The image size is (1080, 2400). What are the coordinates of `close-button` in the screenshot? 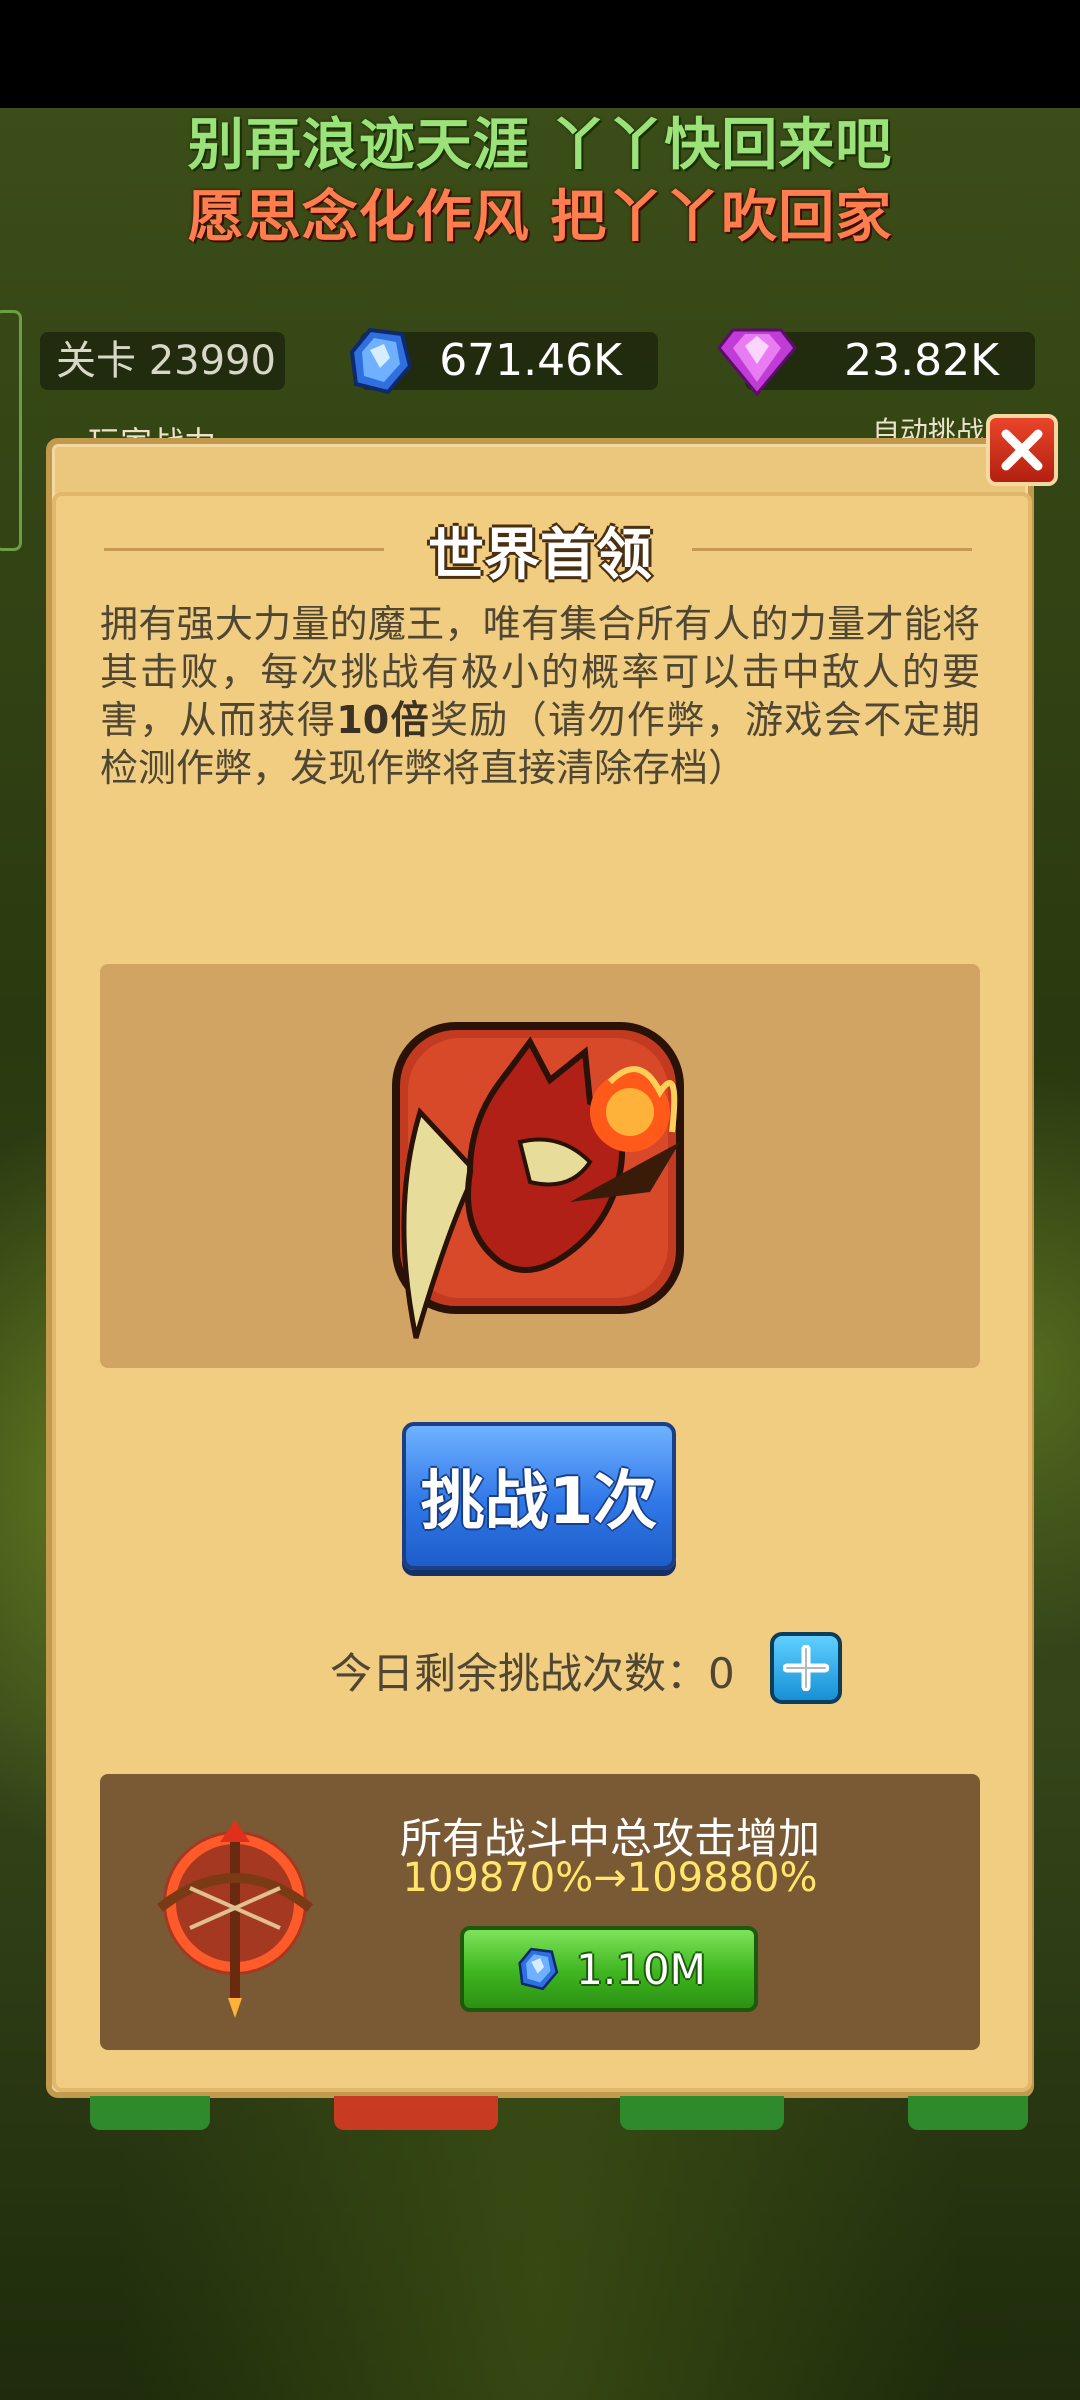 It's located at (1022, 450).